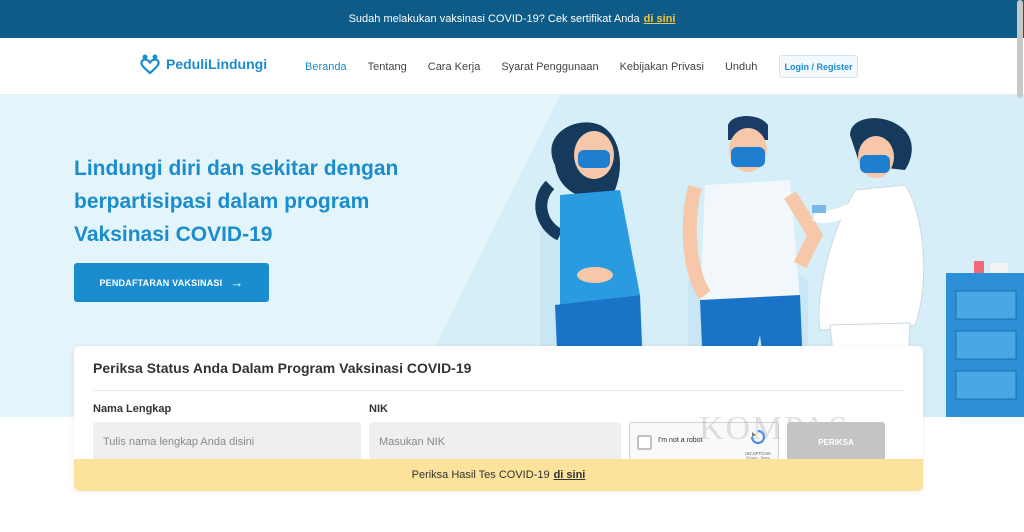  What do you see at coordinates (660, 19) in the screenshot?
I see `certificate-link: di sini` at bounding box center [660, 19].